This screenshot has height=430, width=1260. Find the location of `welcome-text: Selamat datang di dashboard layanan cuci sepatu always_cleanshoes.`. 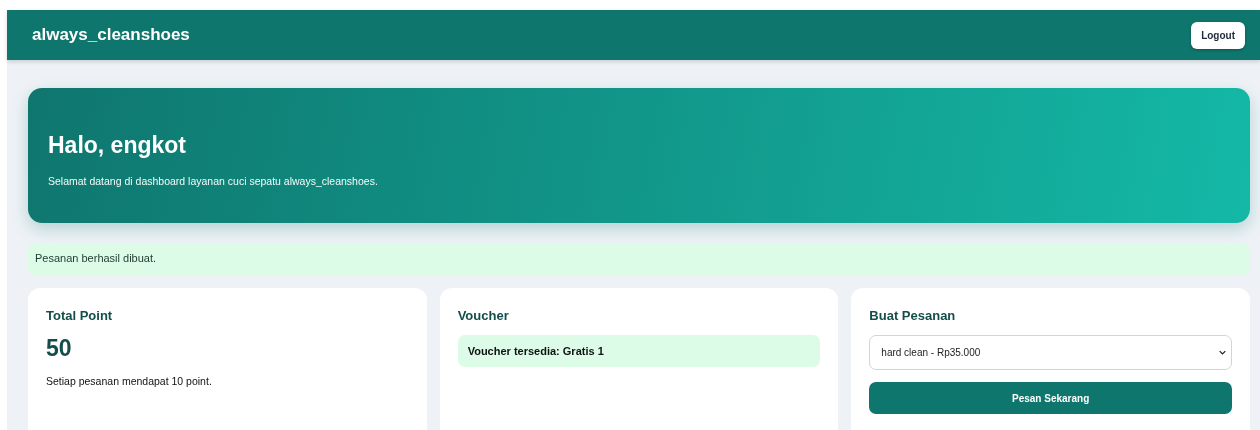

welcome-text: Selamat datang di dashboard layanan cuci sepatu always_cleanshoes. is located at coordinates (213, 181).